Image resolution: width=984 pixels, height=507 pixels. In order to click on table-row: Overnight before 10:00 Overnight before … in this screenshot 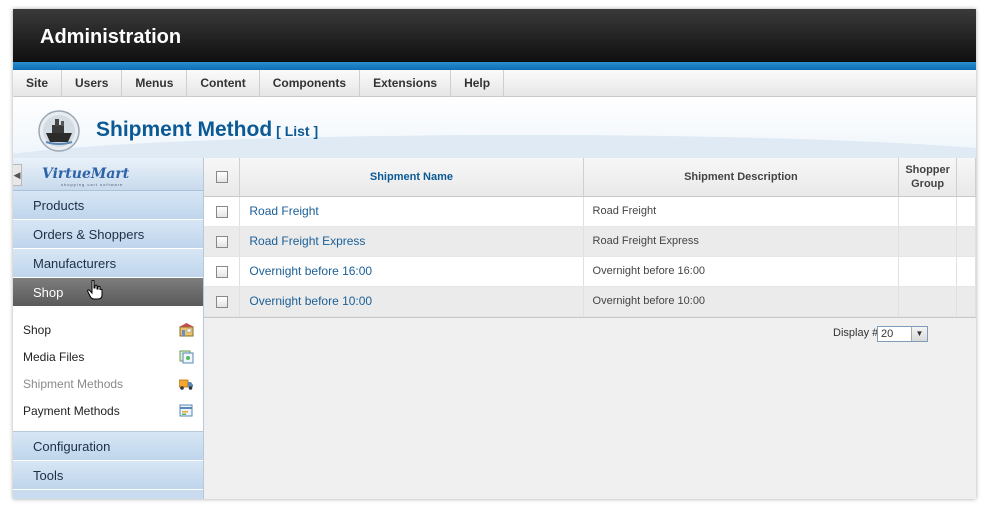, I will do `click(590, 301)`.